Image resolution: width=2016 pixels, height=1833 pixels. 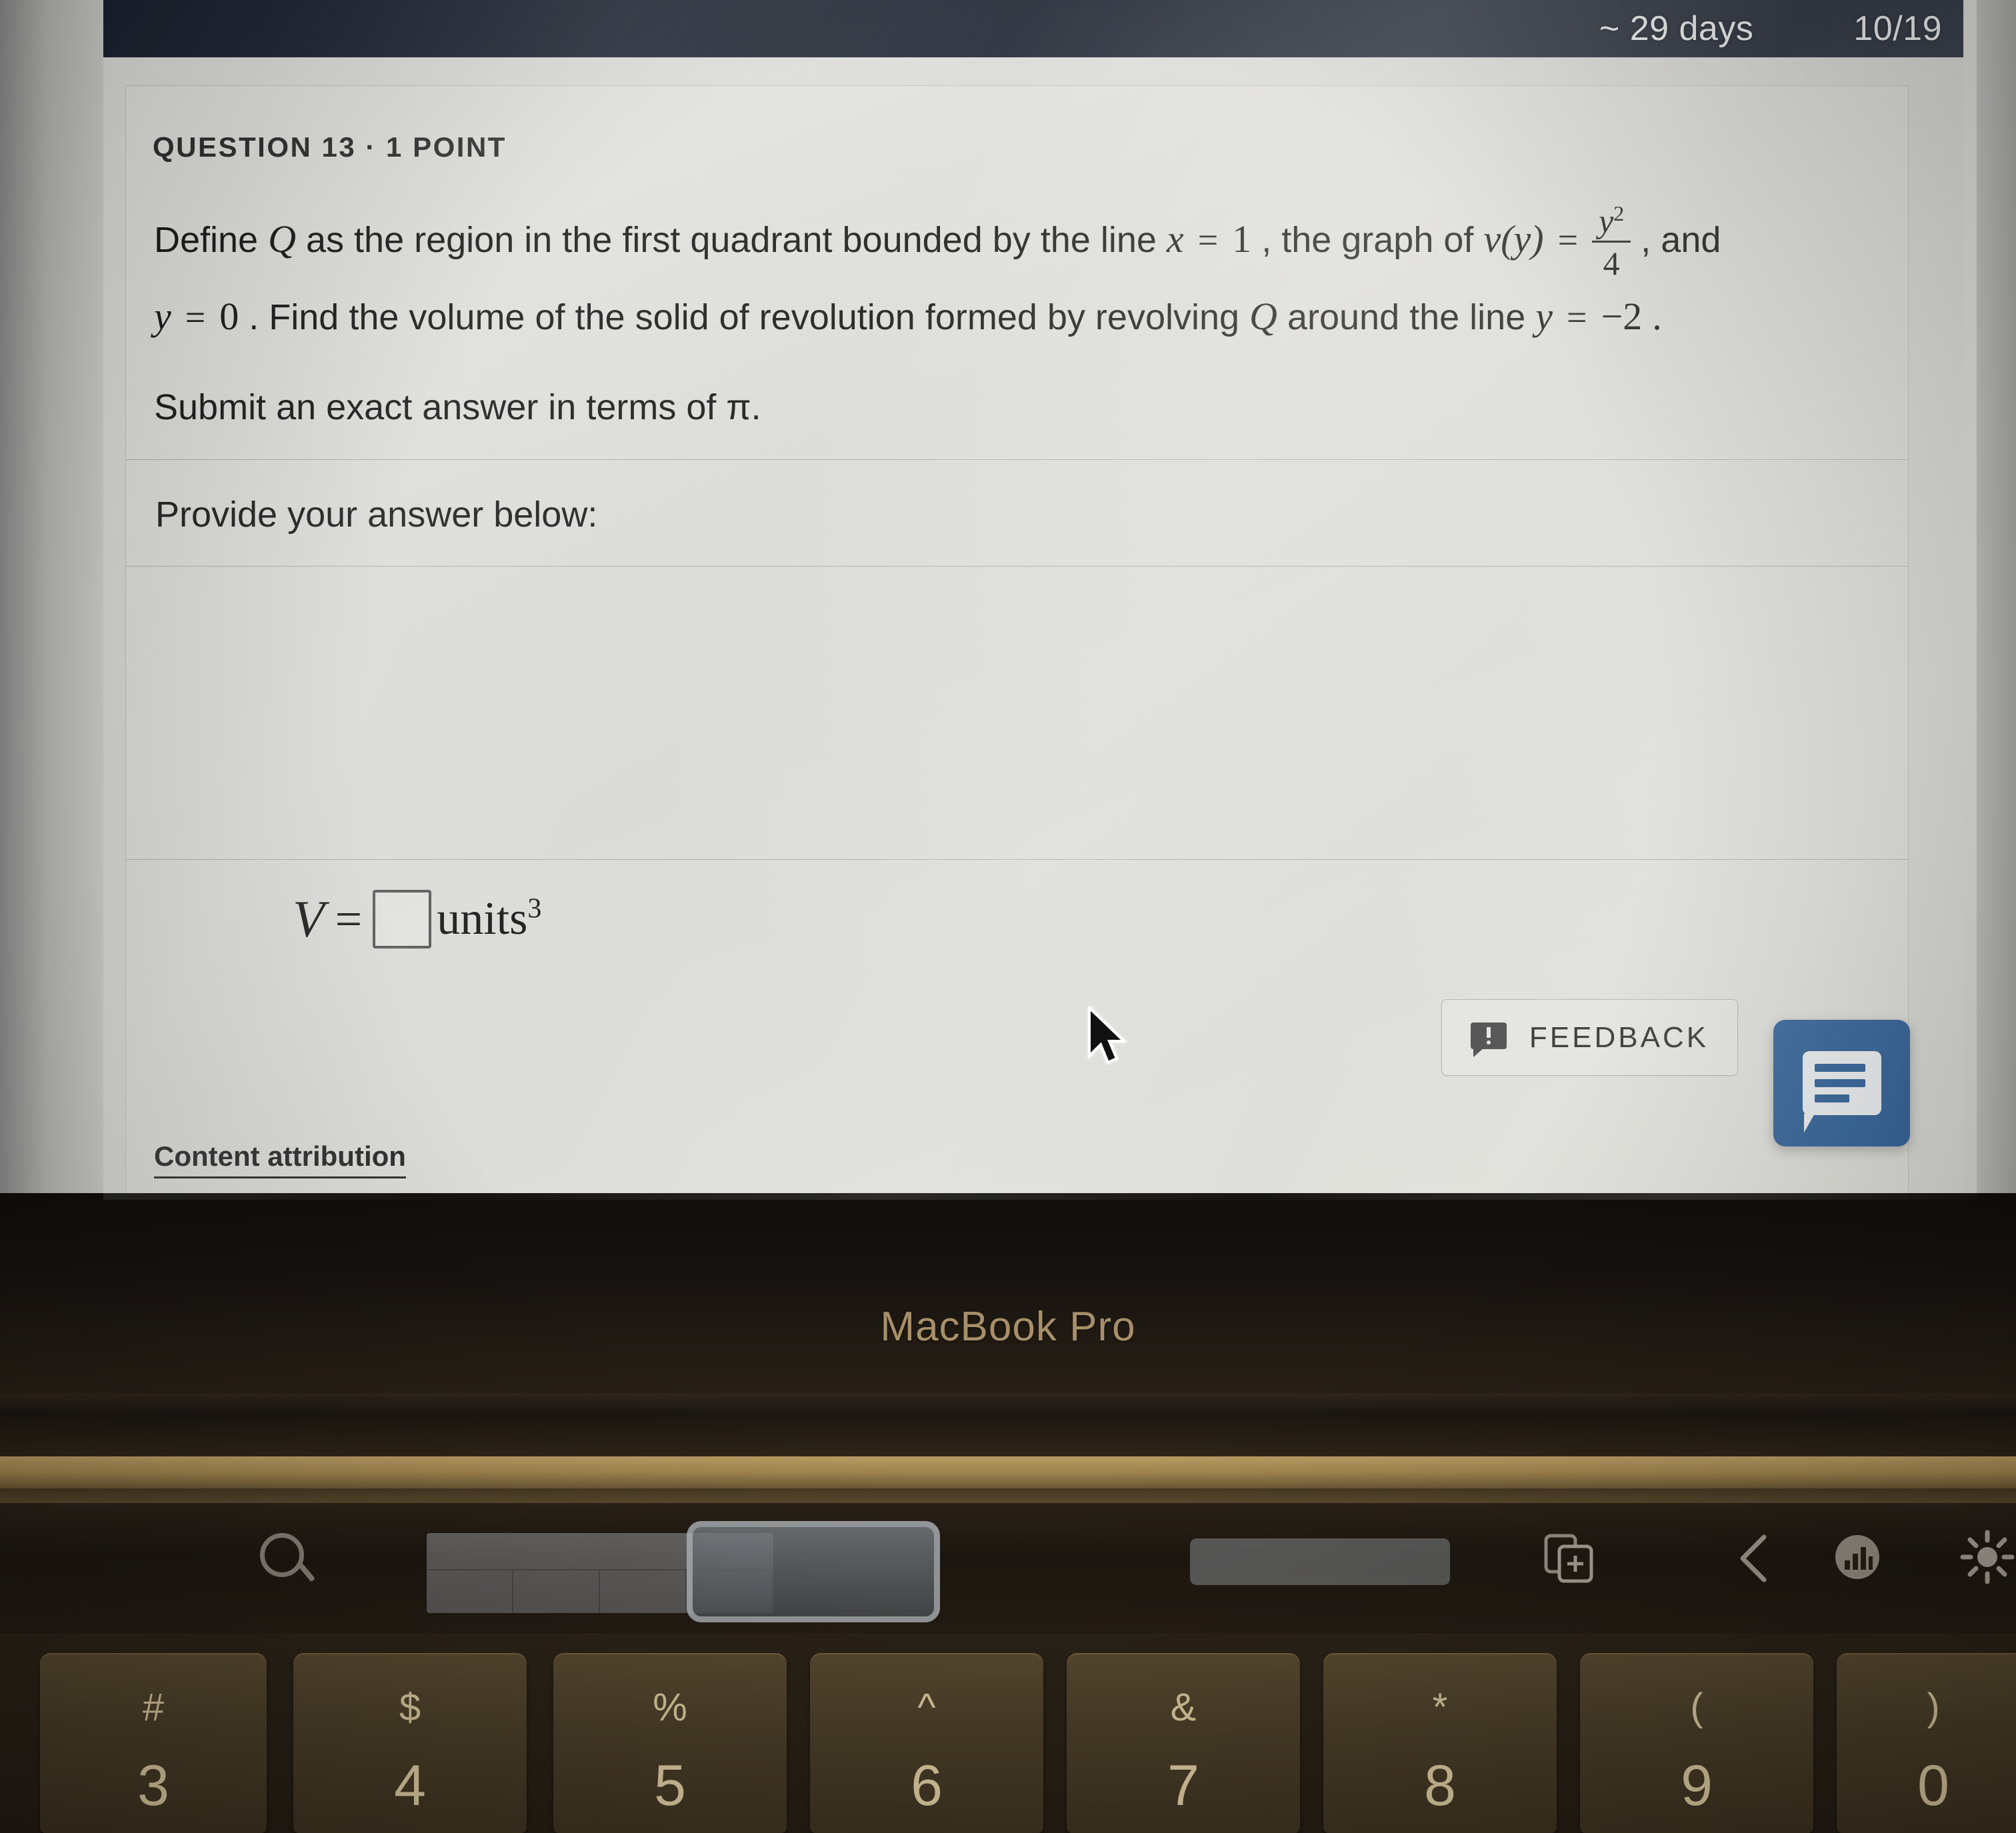 I want to click on keyboard-number-row: #3 $4% 5 ^ 6 & 7 * 8(9) 0, so click(x=1008, y=1743).